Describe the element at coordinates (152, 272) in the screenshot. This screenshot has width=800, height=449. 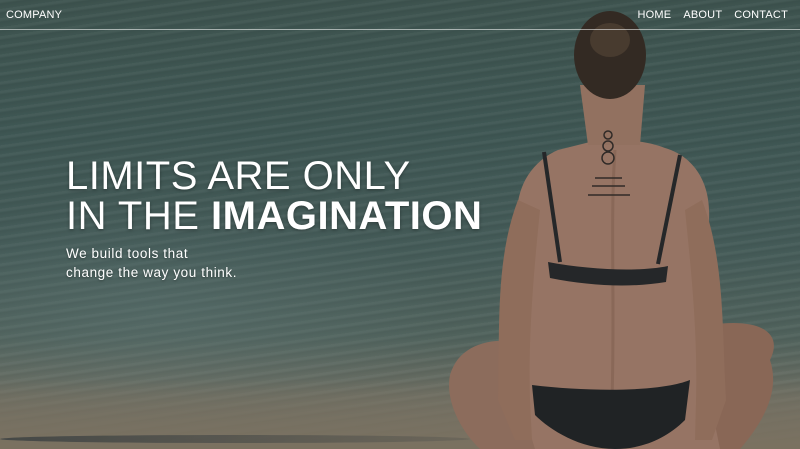
I see `subtitle-line-2: change the way you think.` at that location.